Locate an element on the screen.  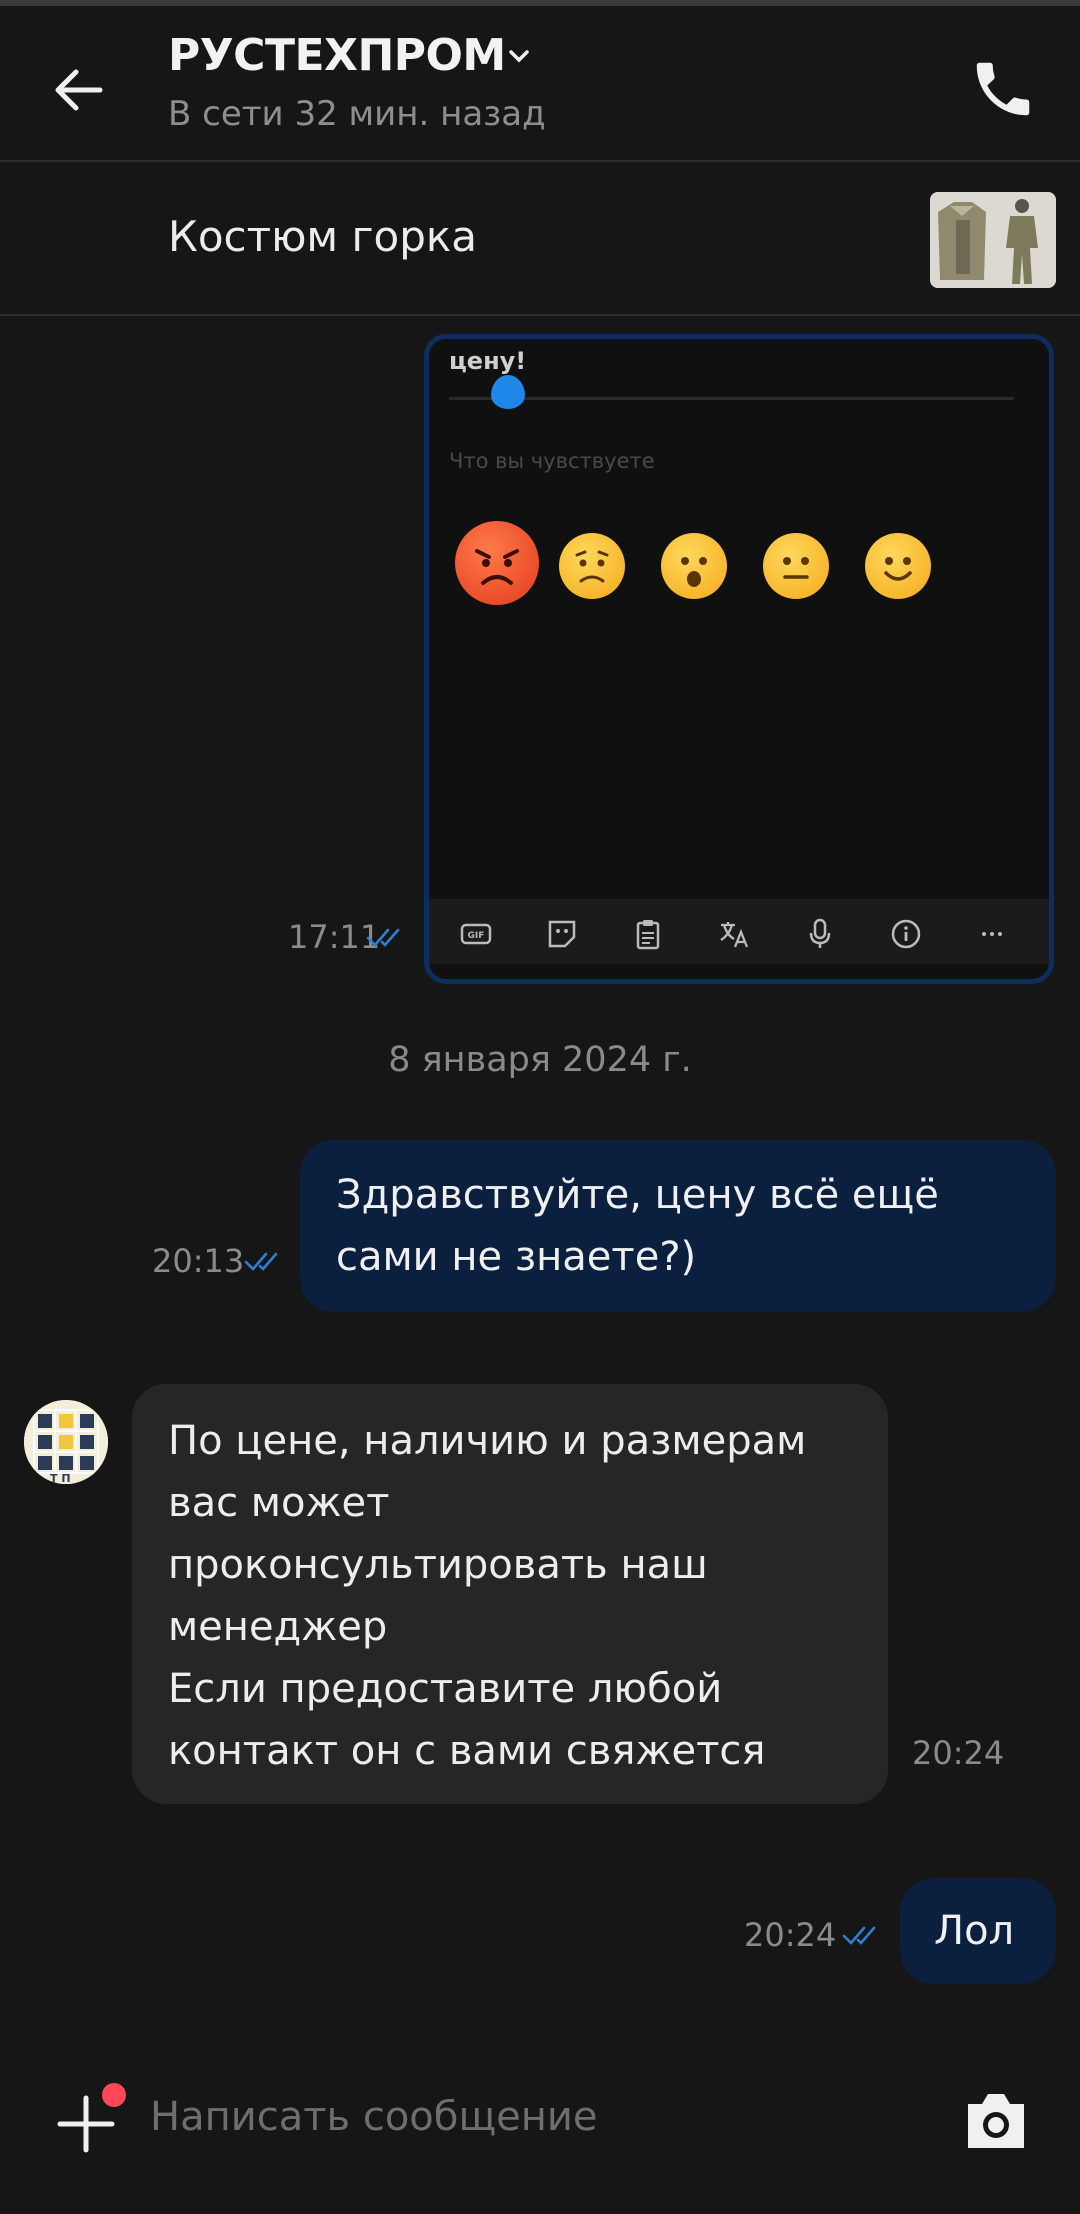
embedded-feel-label: Что вы чувствуете is located at coordinates (552, 461).